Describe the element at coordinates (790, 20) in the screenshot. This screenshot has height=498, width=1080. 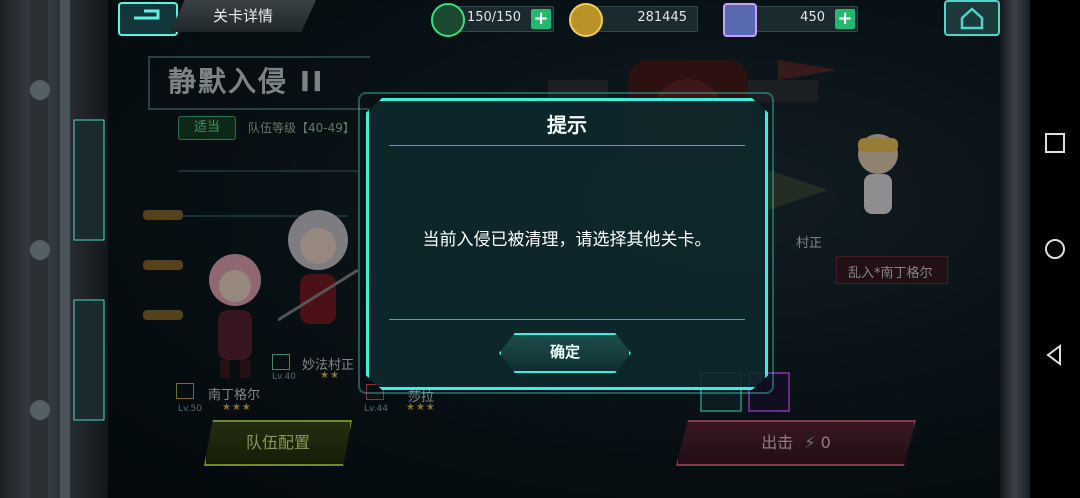
I see `gems-resource: 450 +` at that location.